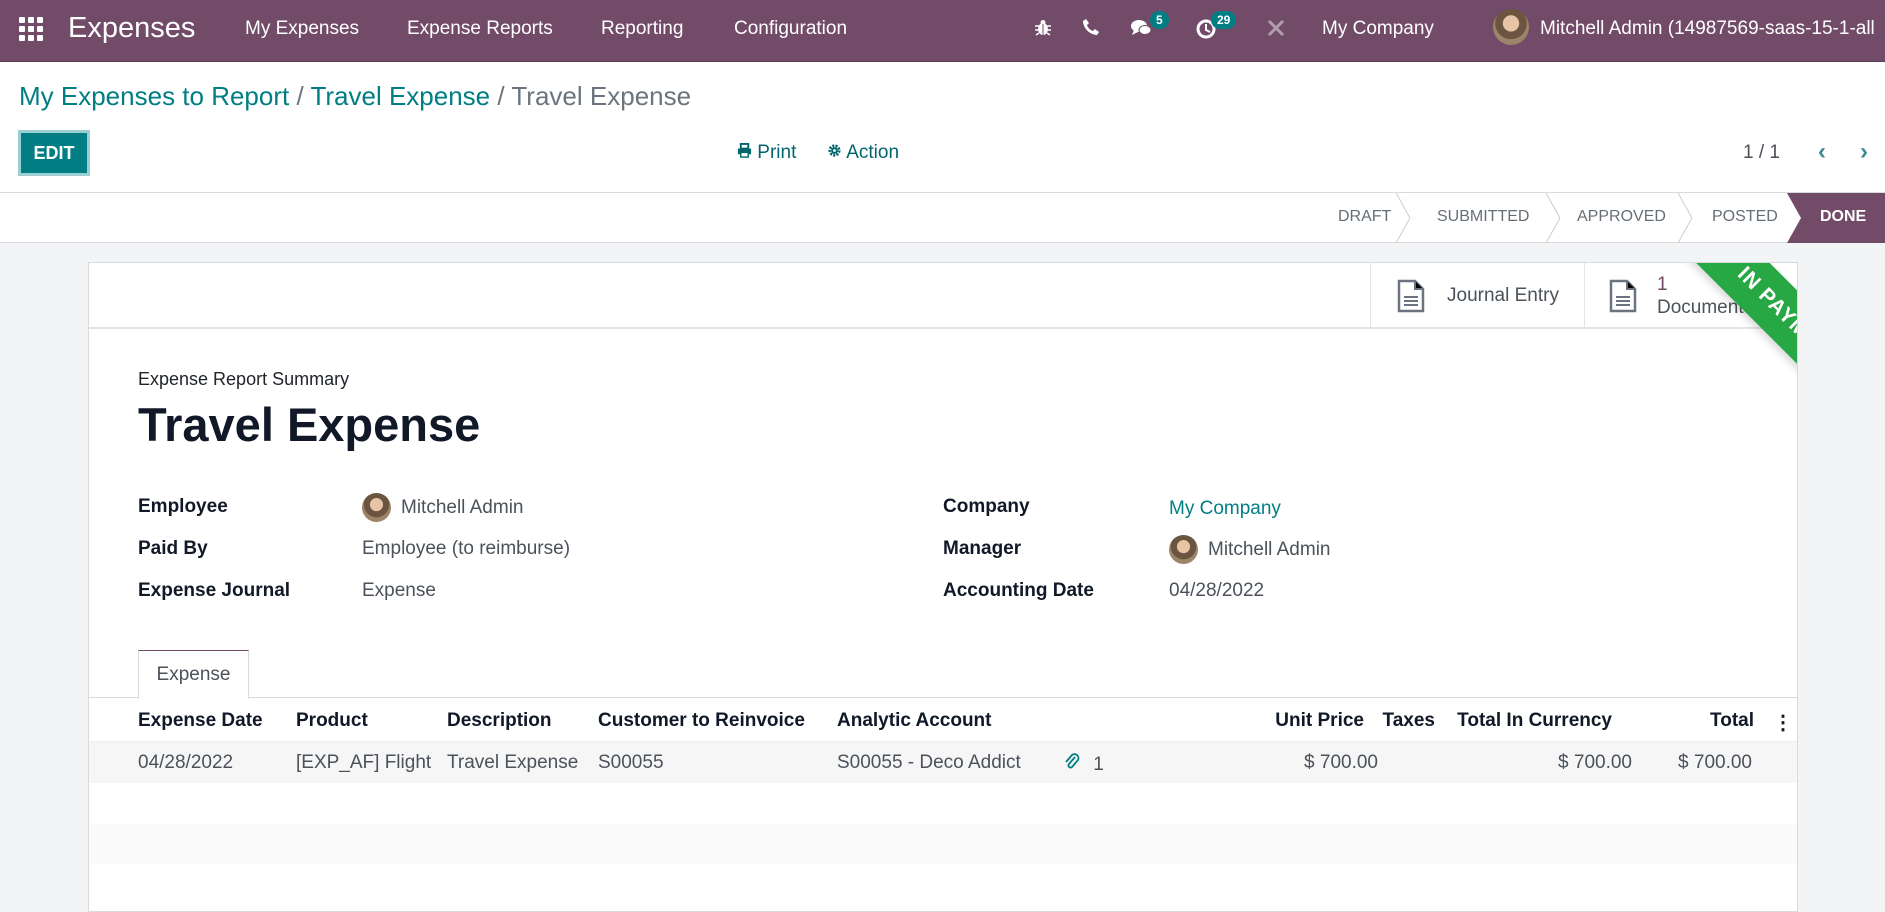  Describe the element at coordinates (1595, 762) in the screenshot. I see `cell-total-currency: $ 700.00` at that location.